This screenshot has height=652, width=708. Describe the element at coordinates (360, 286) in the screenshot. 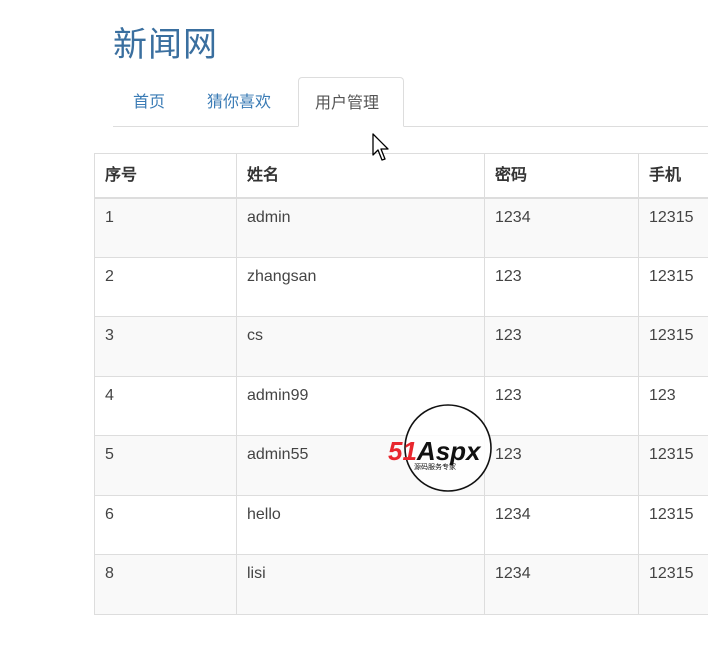

I see `cell-name: zhangsan` at that location.